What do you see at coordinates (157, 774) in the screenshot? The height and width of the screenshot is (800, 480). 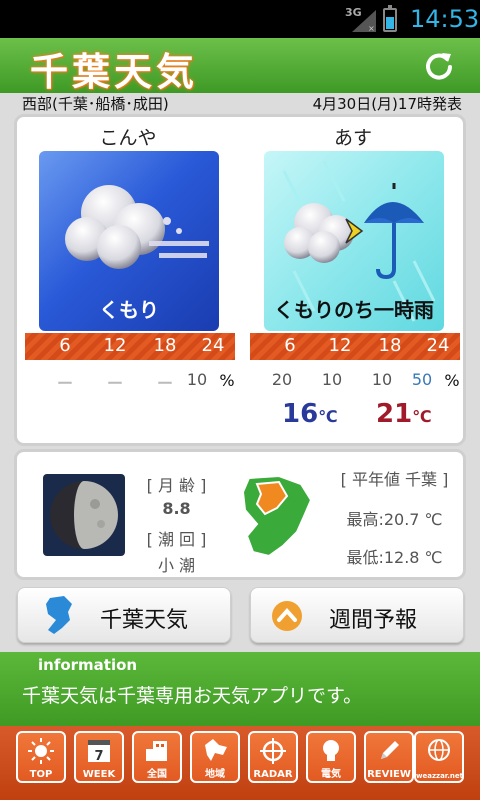 I see `tab-label: 全国` at bounding box center [157, 774].